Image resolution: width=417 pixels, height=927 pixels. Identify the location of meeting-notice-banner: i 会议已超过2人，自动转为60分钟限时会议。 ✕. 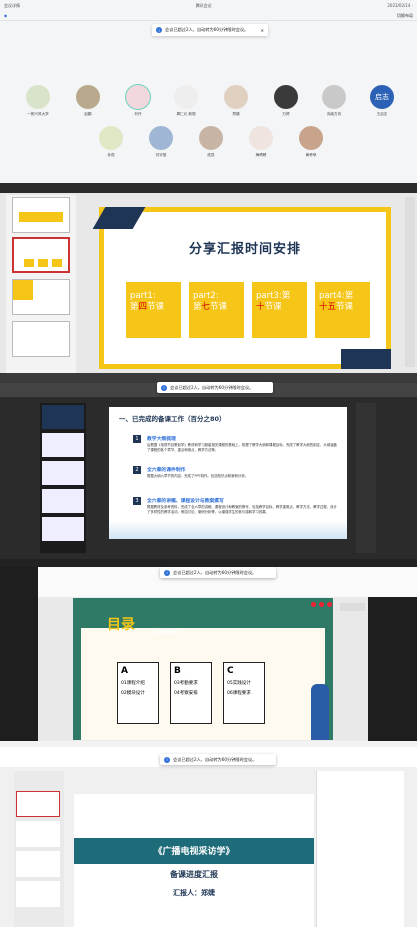
(210, 30).